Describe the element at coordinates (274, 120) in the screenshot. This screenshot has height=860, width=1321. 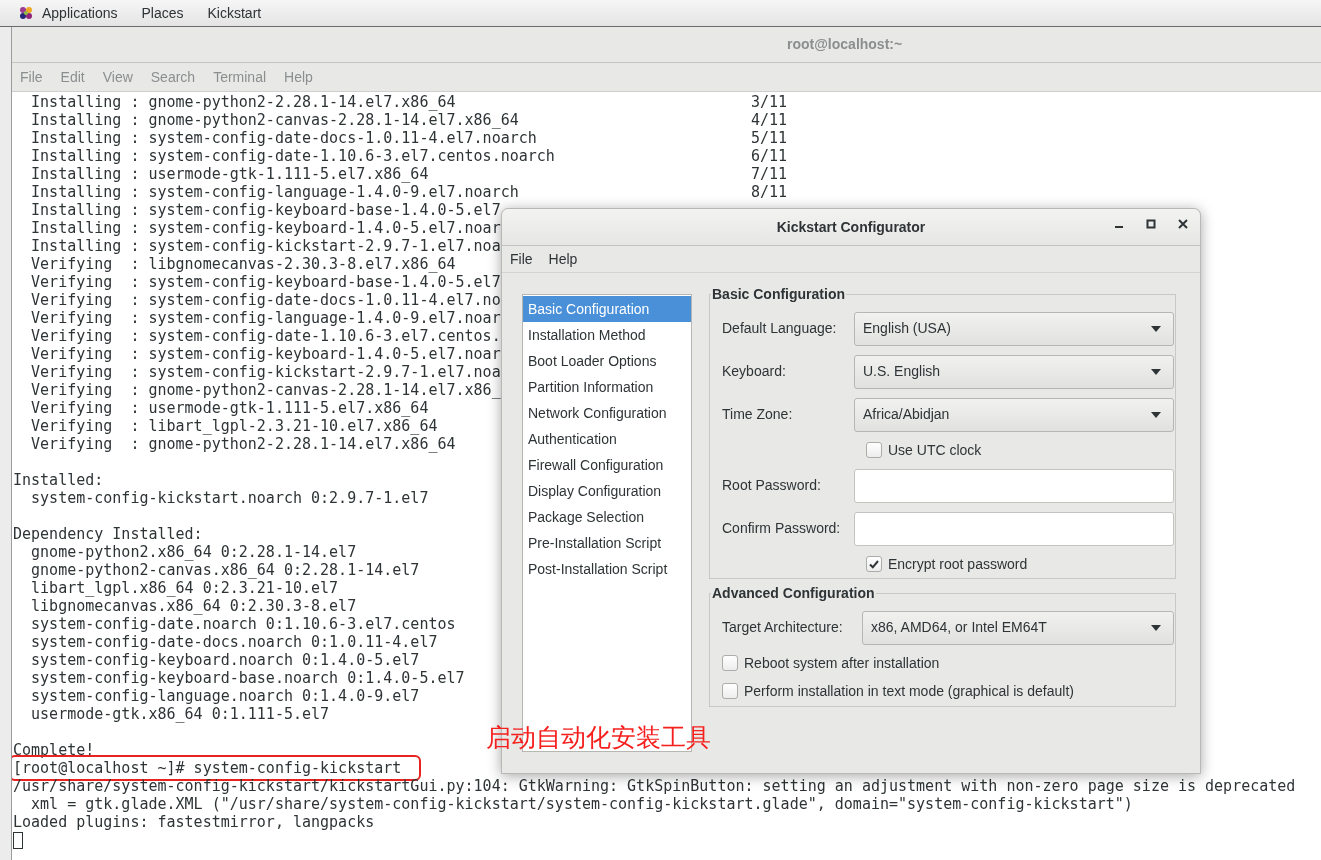
I see `terminal-line: Installing : gnome-python2-canvas-2.28.1-14.el7.x86_64` at that location.